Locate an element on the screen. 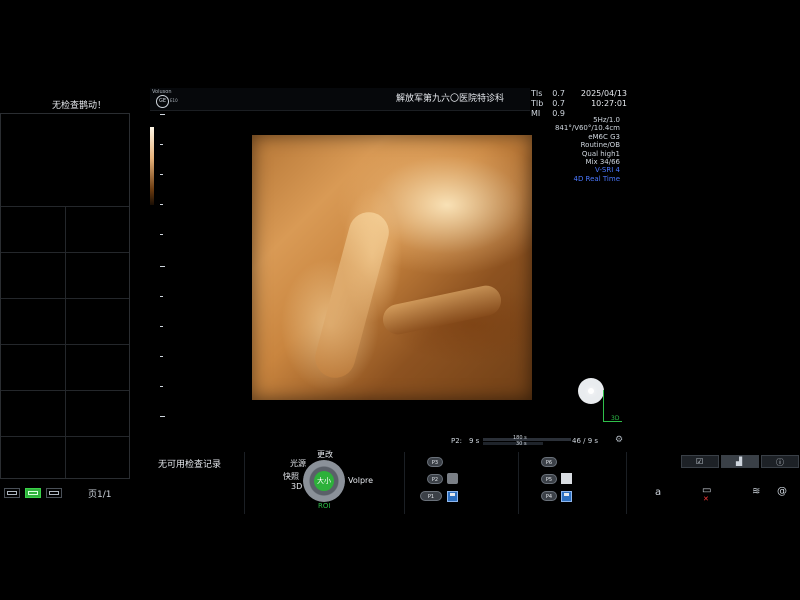 Image resolution: width=800 pixels, height=600 pixels. check-button: ☑ is located at coordinates (700, 461).